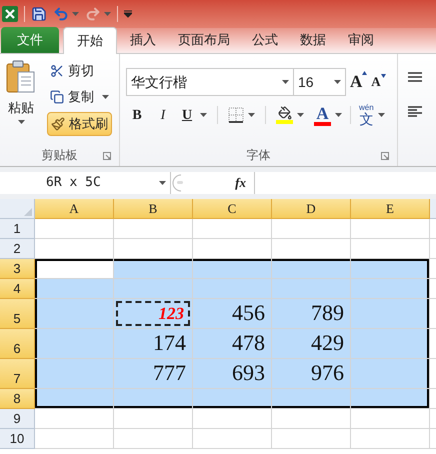  I want to click on insert-function-button: fx, so click(240, 182).